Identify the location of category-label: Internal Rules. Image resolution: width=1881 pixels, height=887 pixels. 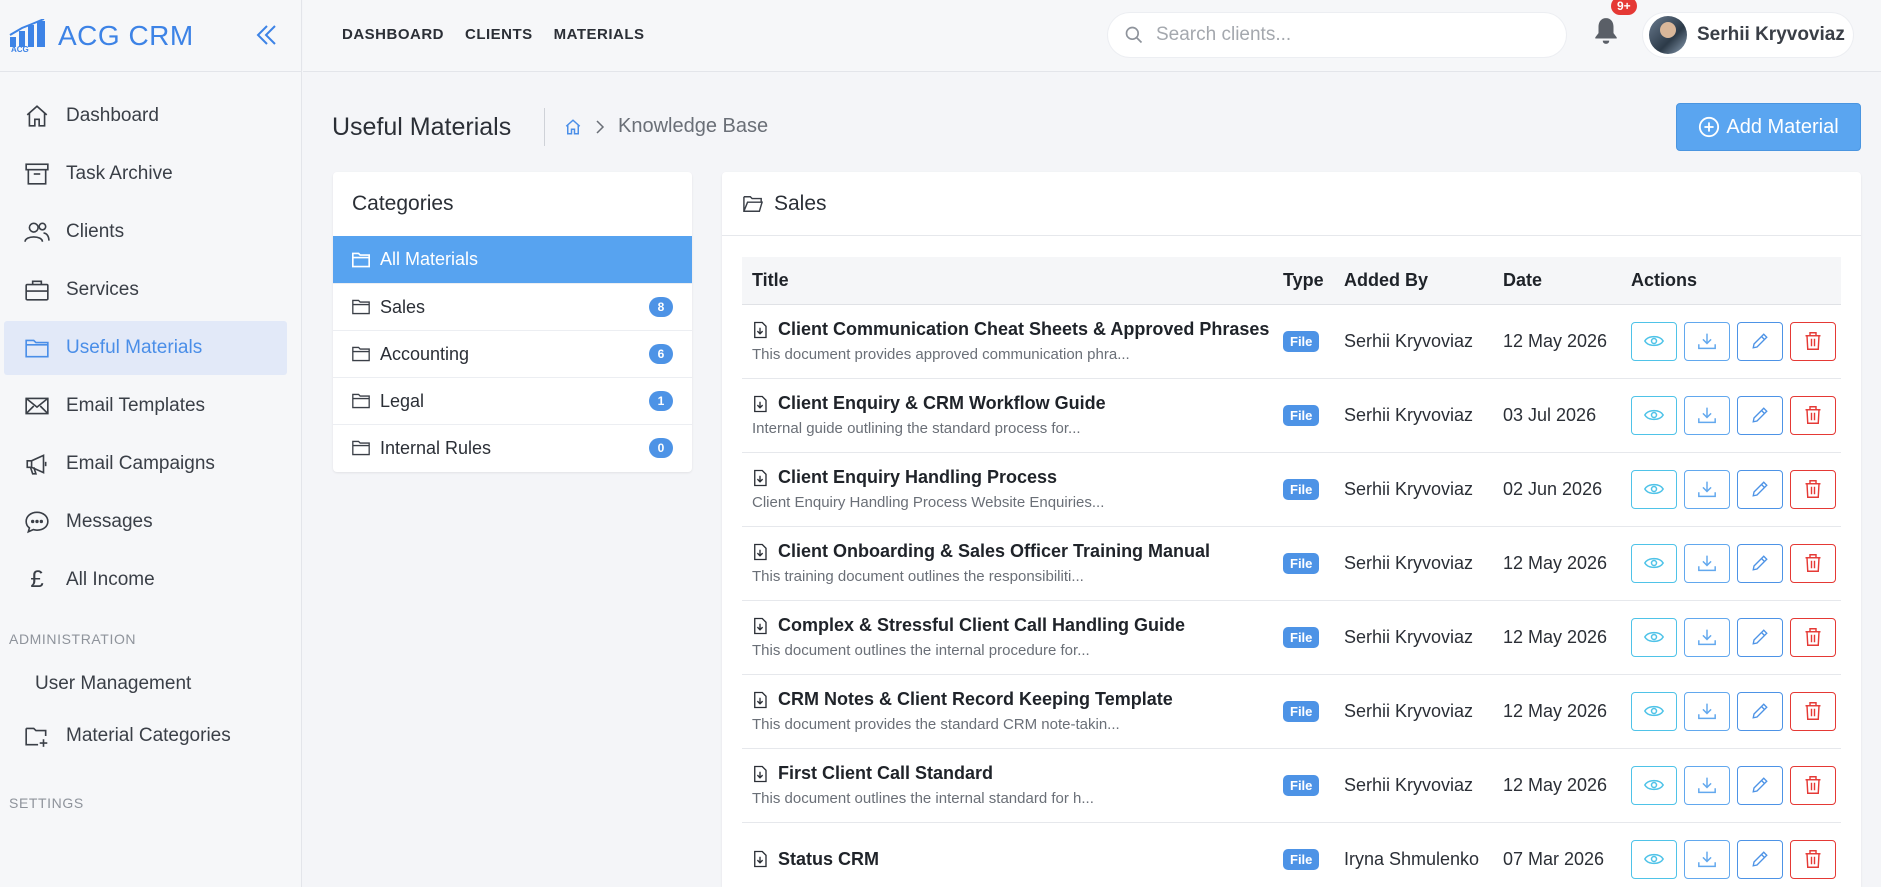
(436, 447).